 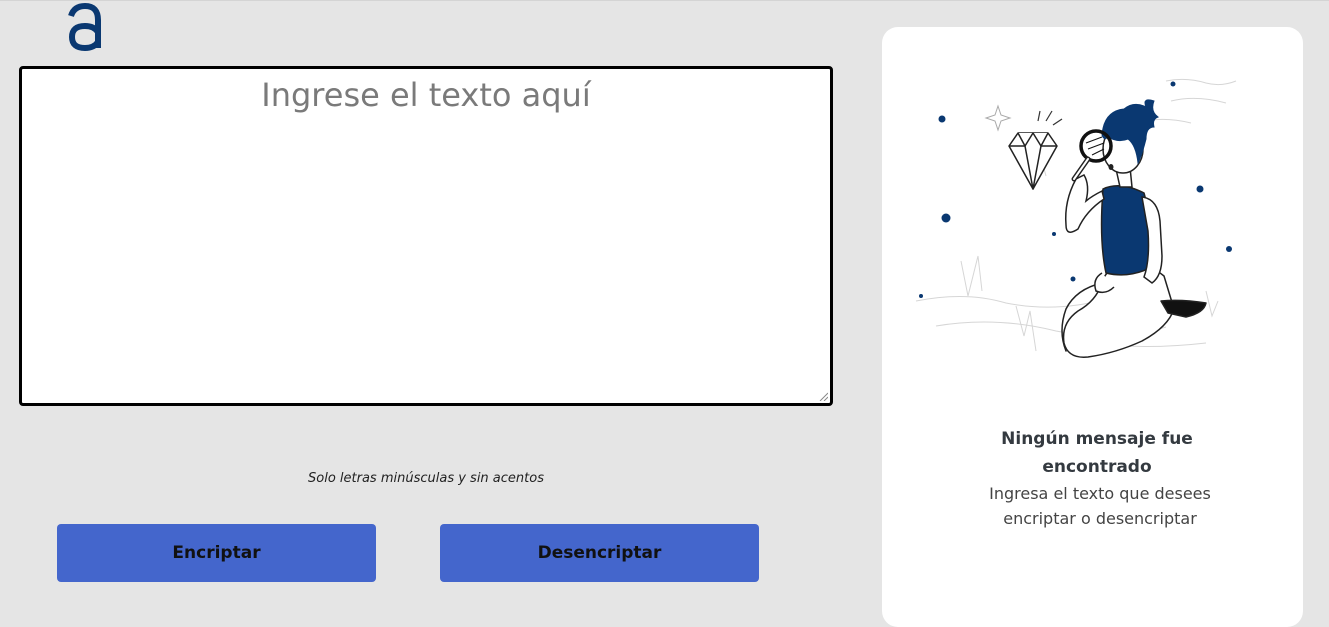 I want to click on person-with-magnifier-and-diamond-illustration-icon, so click(x=1076, y=218).